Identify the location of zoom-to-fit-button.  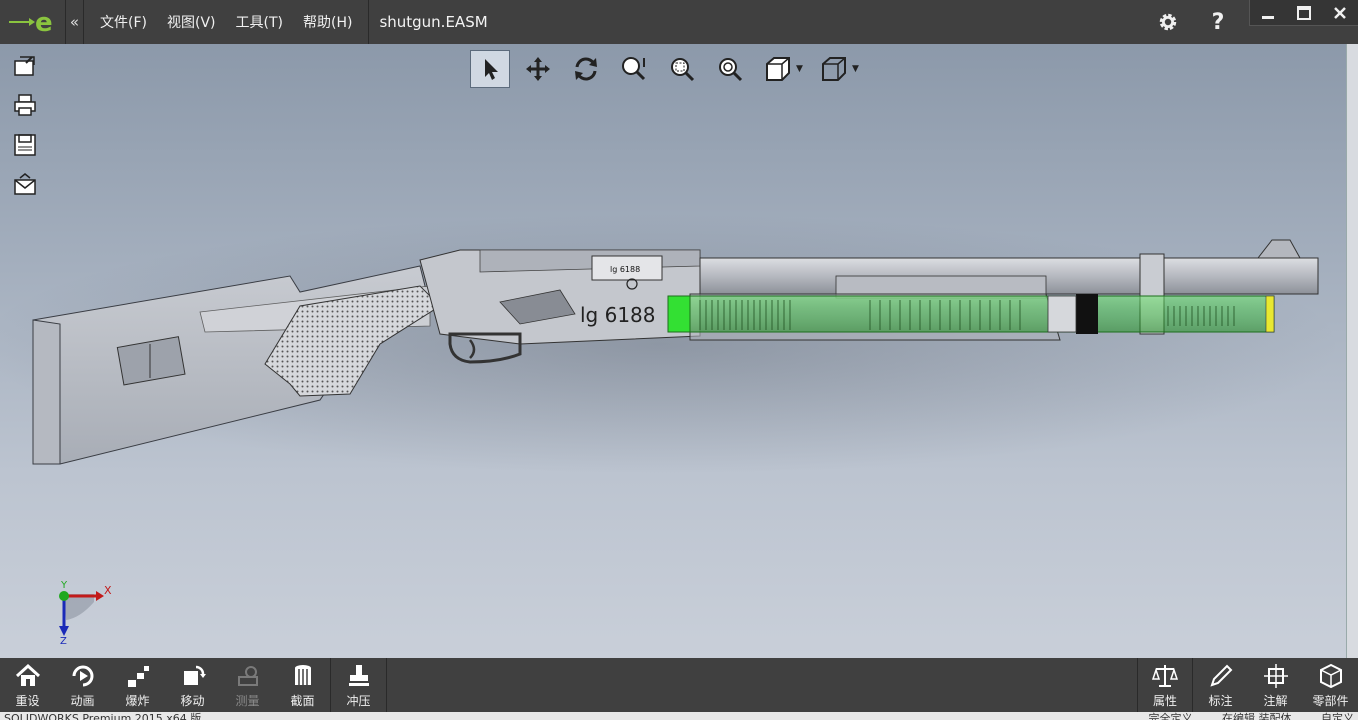
(634, 69).